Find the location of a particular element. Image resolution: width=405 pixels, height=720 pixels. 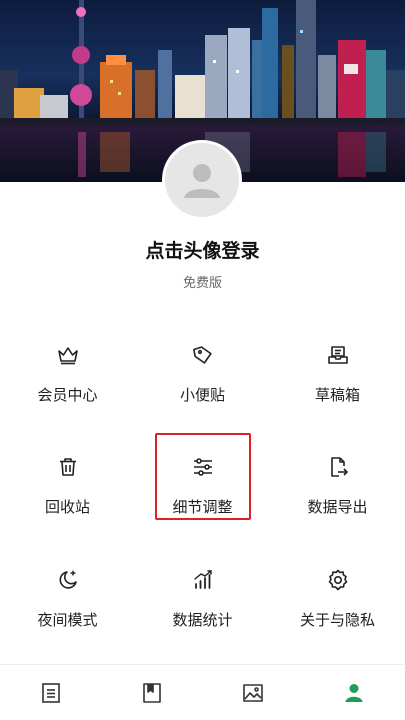

bottom-nav is located at coordinates (202, 692).